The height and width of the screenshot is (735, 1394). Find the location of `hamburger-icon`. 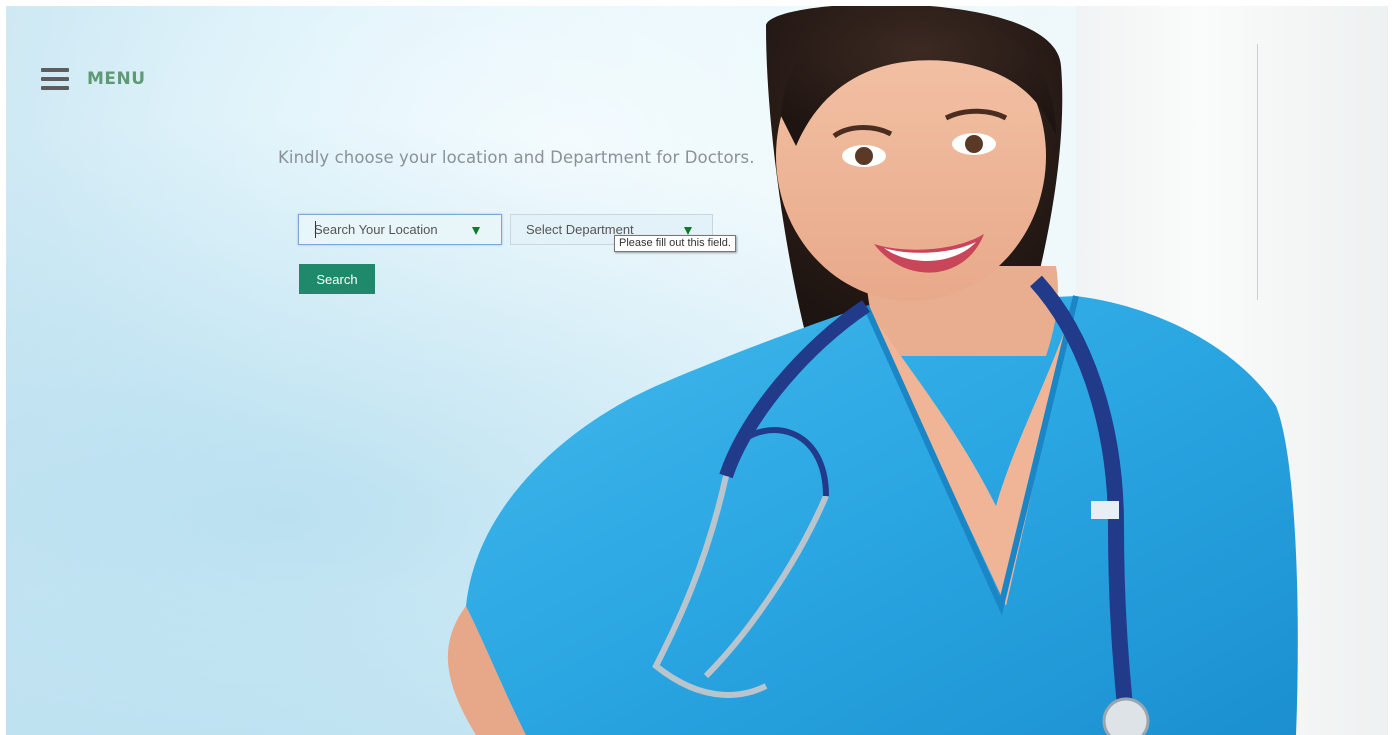

hamburger-icon is located at coordinates (55, 79).